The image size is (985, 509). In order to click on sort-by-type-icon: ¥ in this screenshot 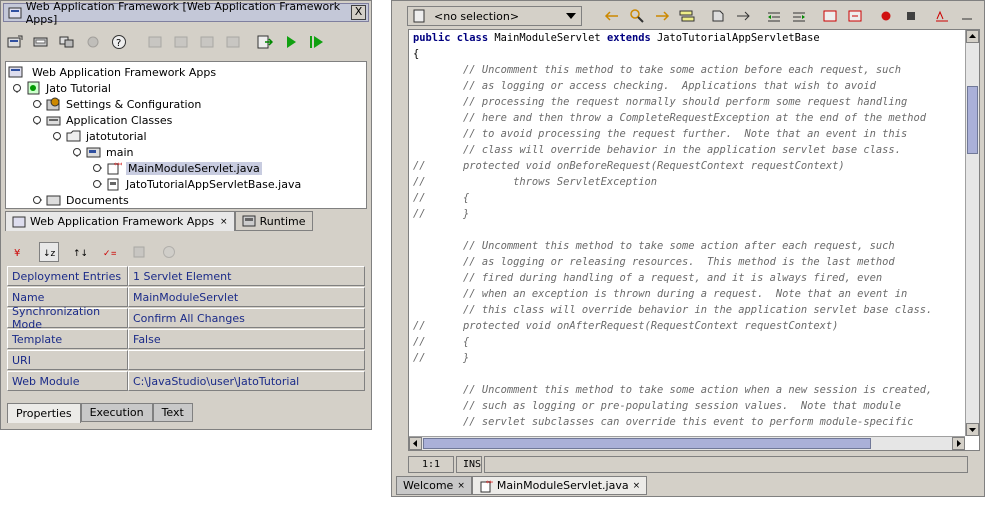, I will do `click(19, 252)`.